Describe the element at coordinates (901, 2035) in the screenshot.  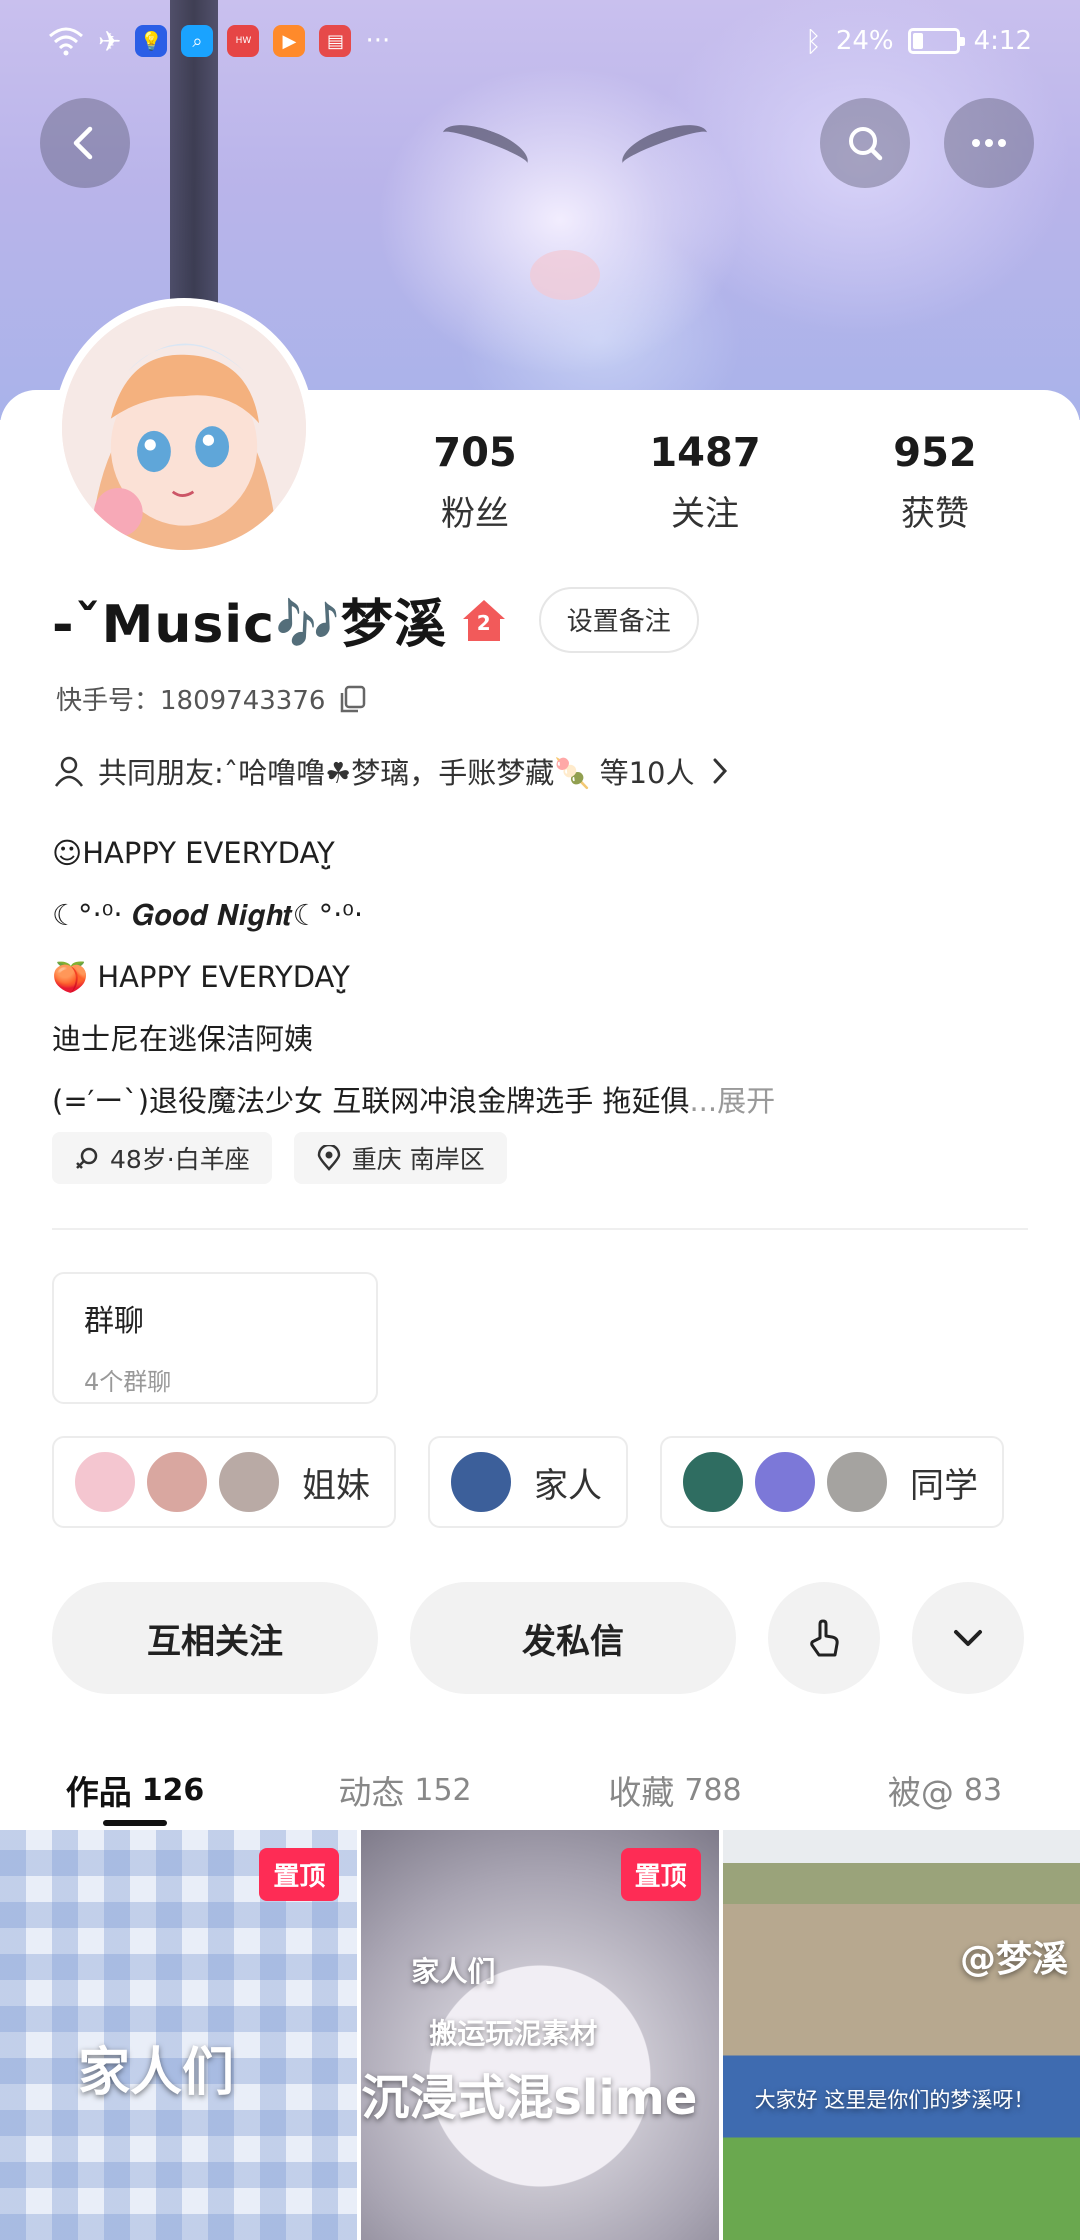
I see `video-thumbnail: @梦溪 大家好 这里是你们的梦溪呀！` at that location.